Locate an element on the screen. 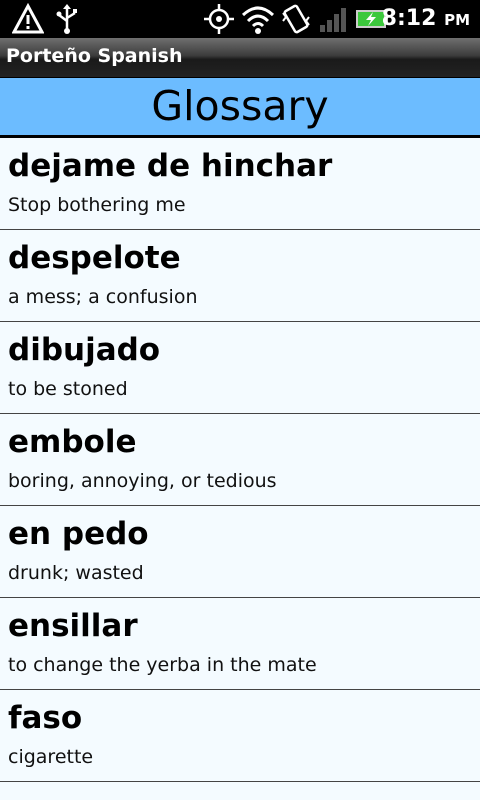 The height and width of the screenshot is (800, 480). status-clock: 8:12 PM is located at coordinates (426, 19).